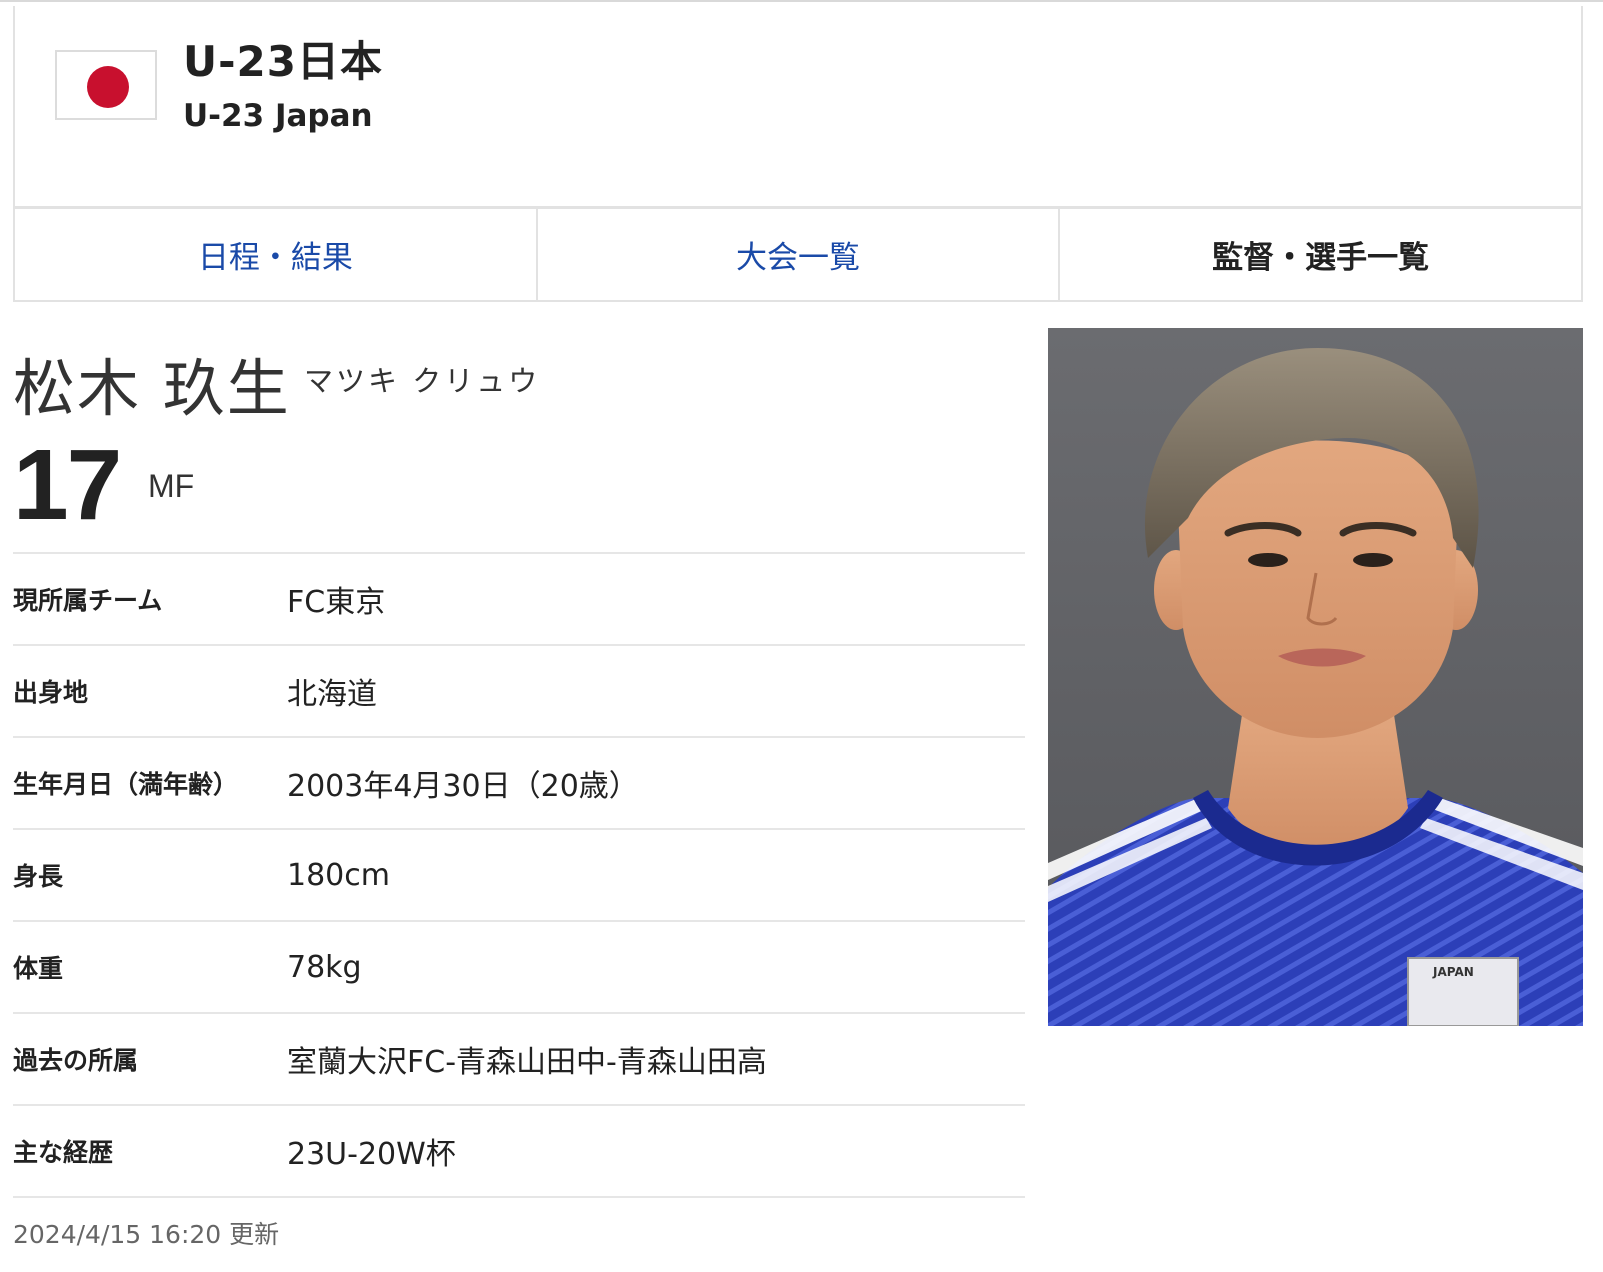 This screenshot has width=1603, height=1272. Describe the element at coordinates (422, 381) in the screenshot. I see `player-name-kana: マツキ クリュウ` at that location.